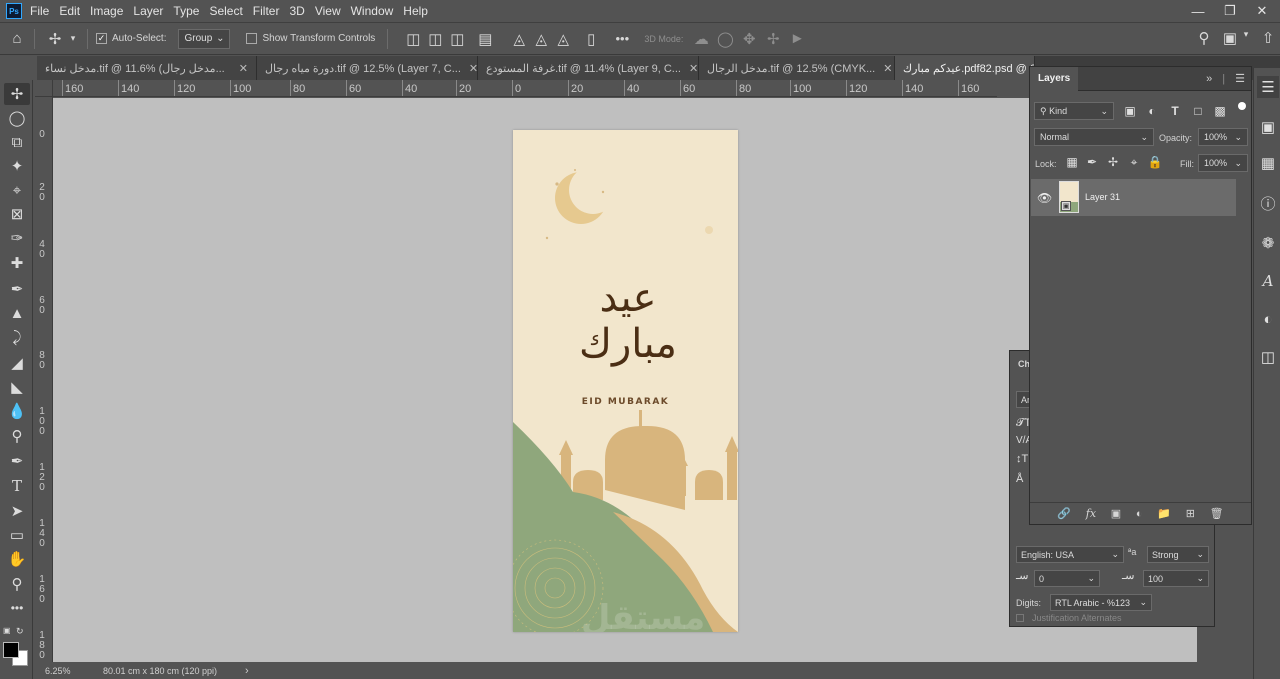 The width and height of the screenshot is (1280, 679). What do you see at coordinates (1230, 38) in the screenshot?
I see `workspace-icon: ▣` at bounding box center [1230, 38].